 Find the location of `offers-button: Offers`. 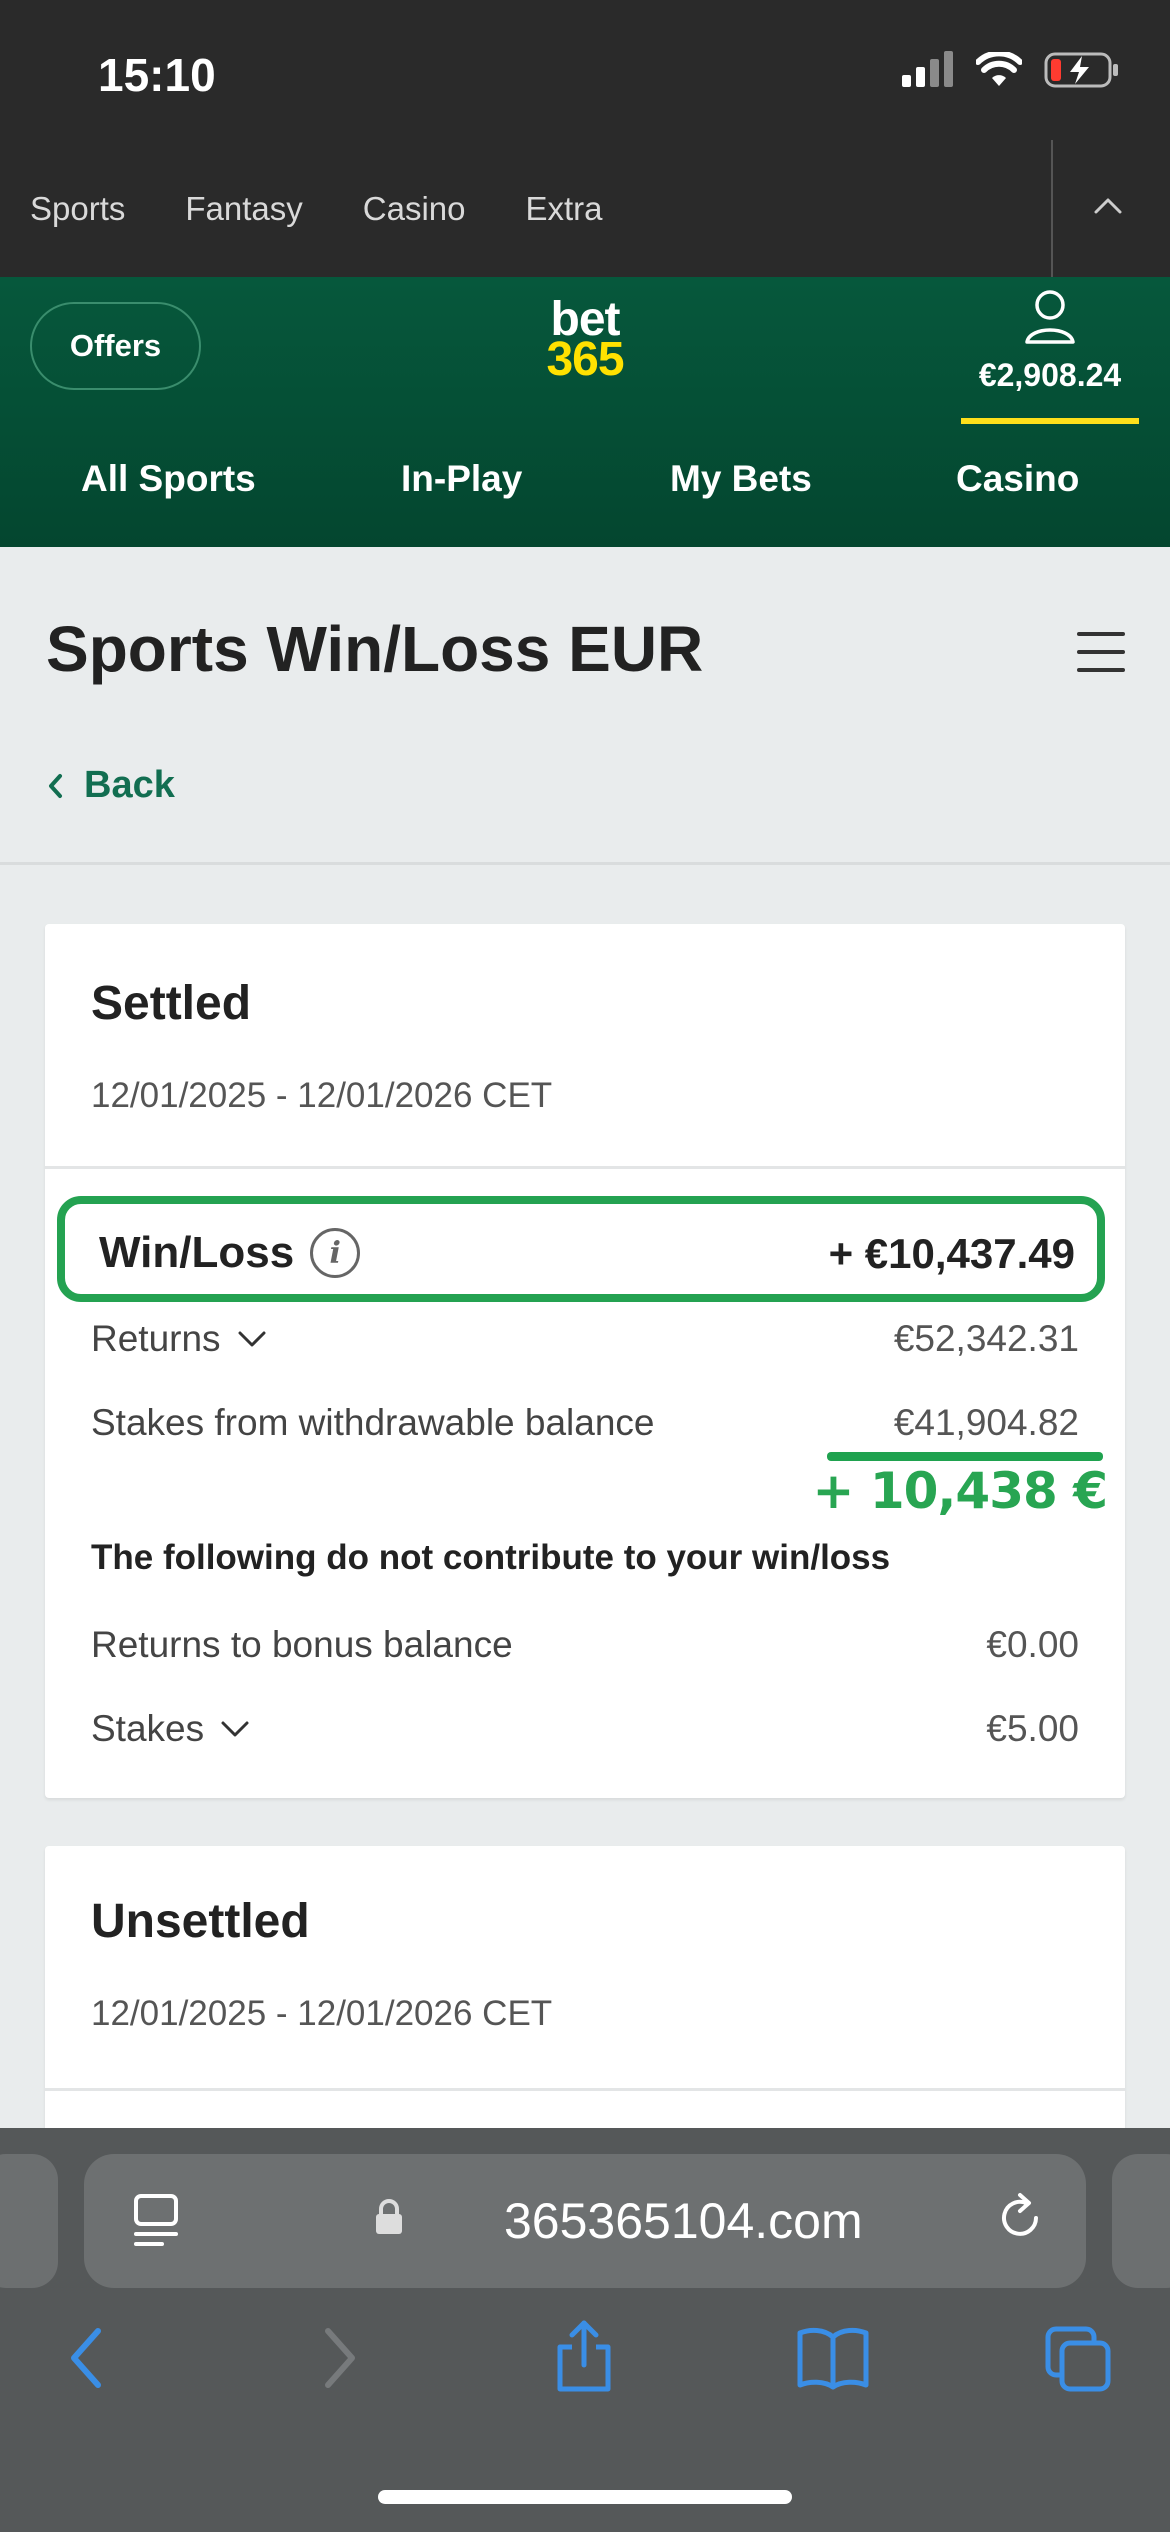

offers-button: Offers is located at coordinates (115, 346).